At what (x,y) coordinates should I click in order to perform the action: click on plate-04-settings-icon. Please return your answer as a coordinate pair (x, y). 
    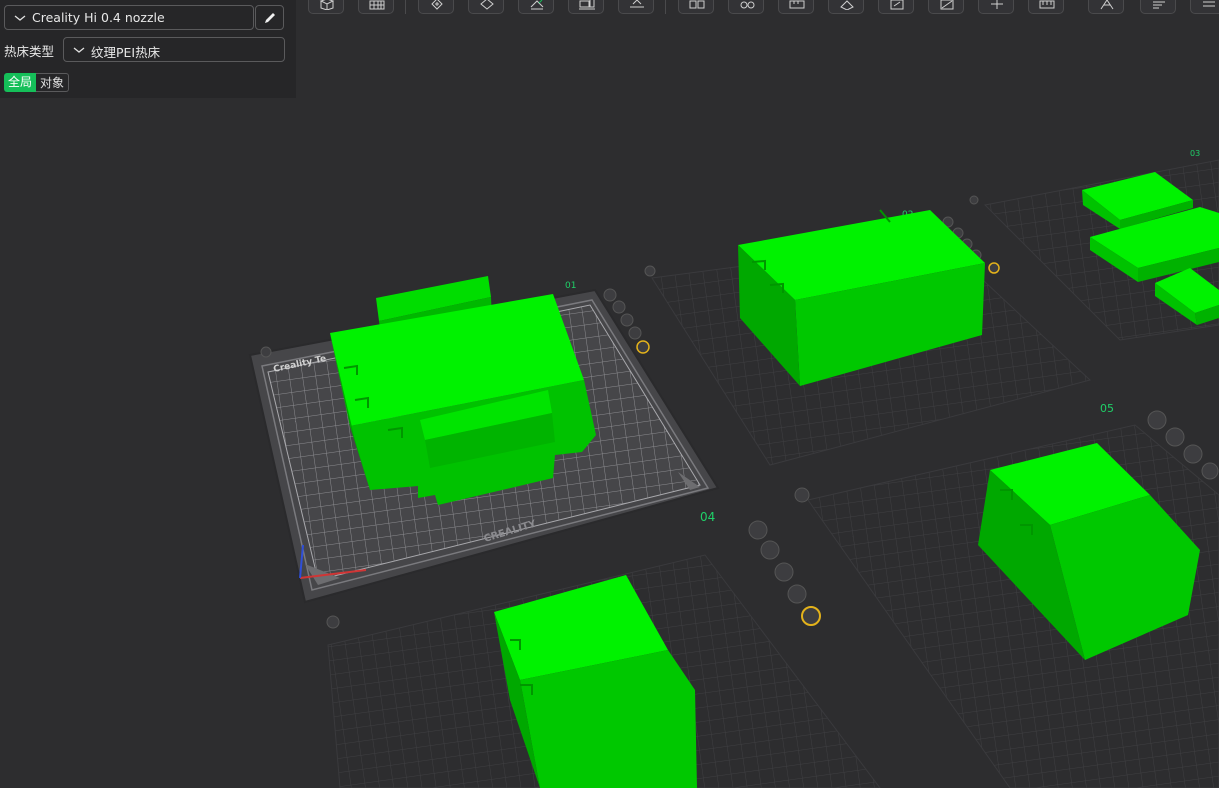
    Looking at the image, I should click on (811, 616).